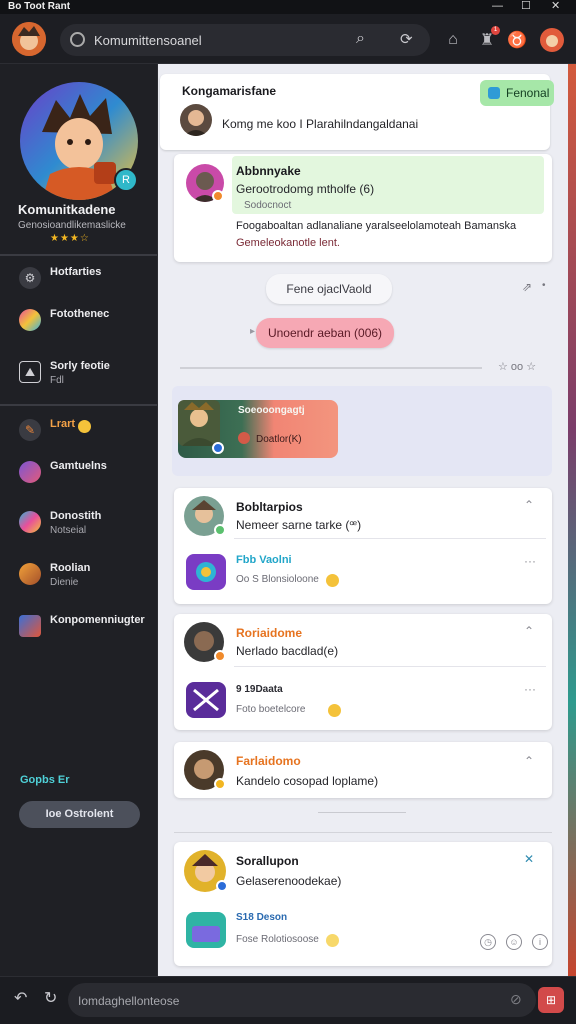 The image size is (576, 1024). I want to click on back-circle-icon, so click(77, 39).